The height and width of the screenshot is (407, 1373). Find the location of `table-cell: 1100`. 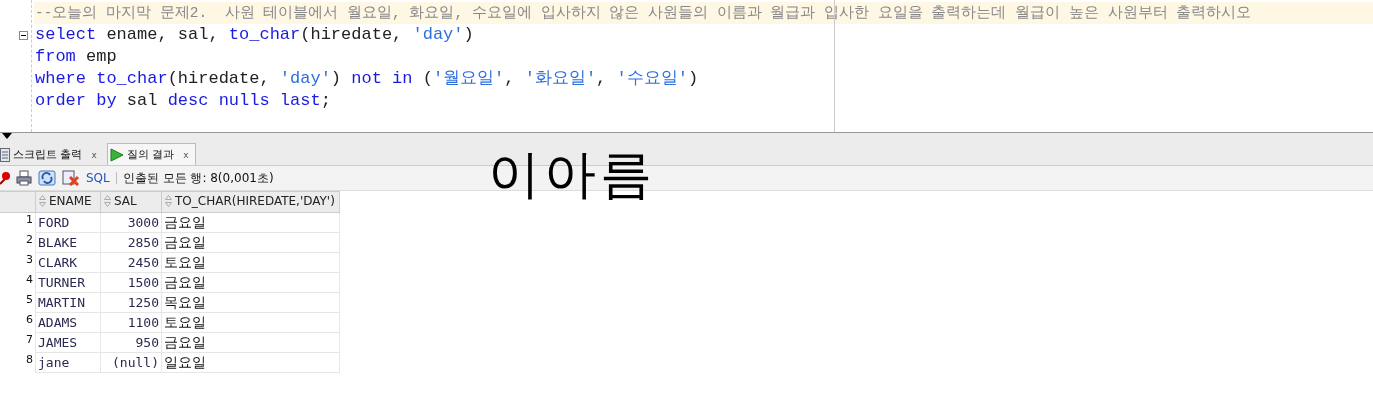

table-cell: 1100 is located at coordinates (131, 322).